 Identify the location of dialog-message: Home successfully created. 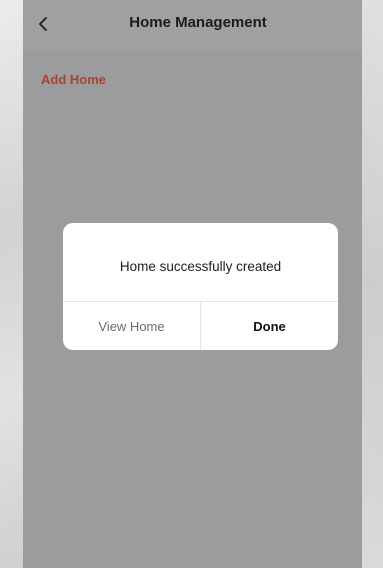
(200, 266).